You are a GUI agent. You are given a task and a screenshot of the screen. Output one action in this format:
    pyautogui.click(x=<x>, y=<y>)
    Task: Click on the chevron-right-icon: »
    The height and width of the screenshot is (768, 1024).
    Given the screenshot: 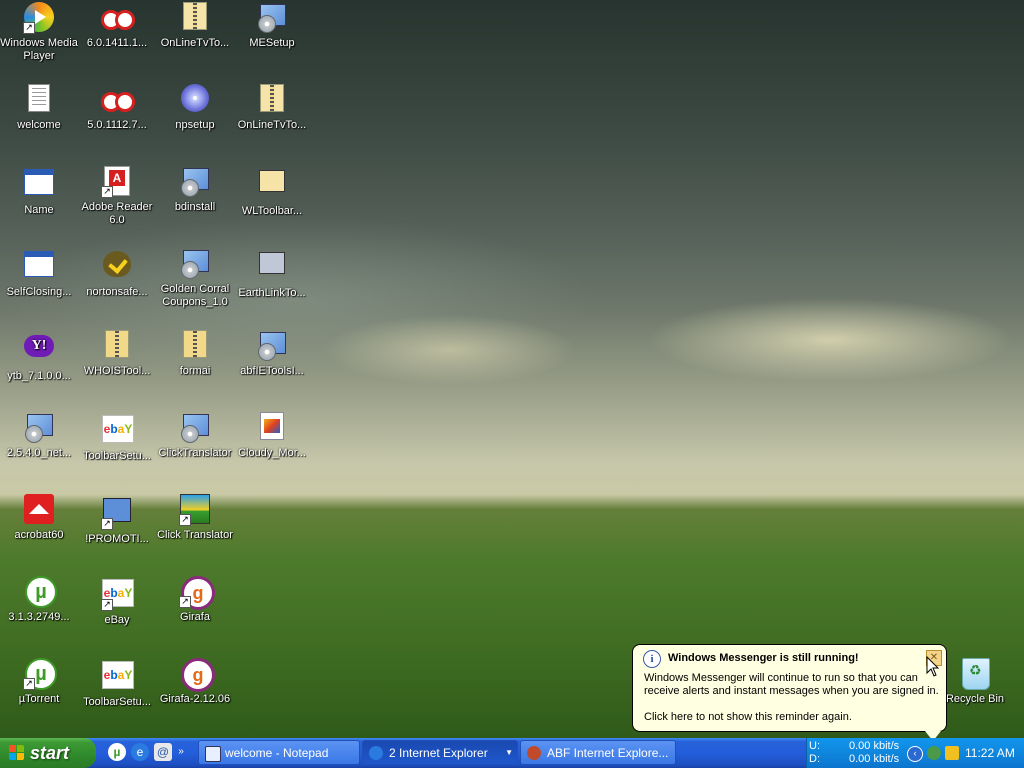 What is the action you would take?
    pyautogui.click(x=181, y=752)
    